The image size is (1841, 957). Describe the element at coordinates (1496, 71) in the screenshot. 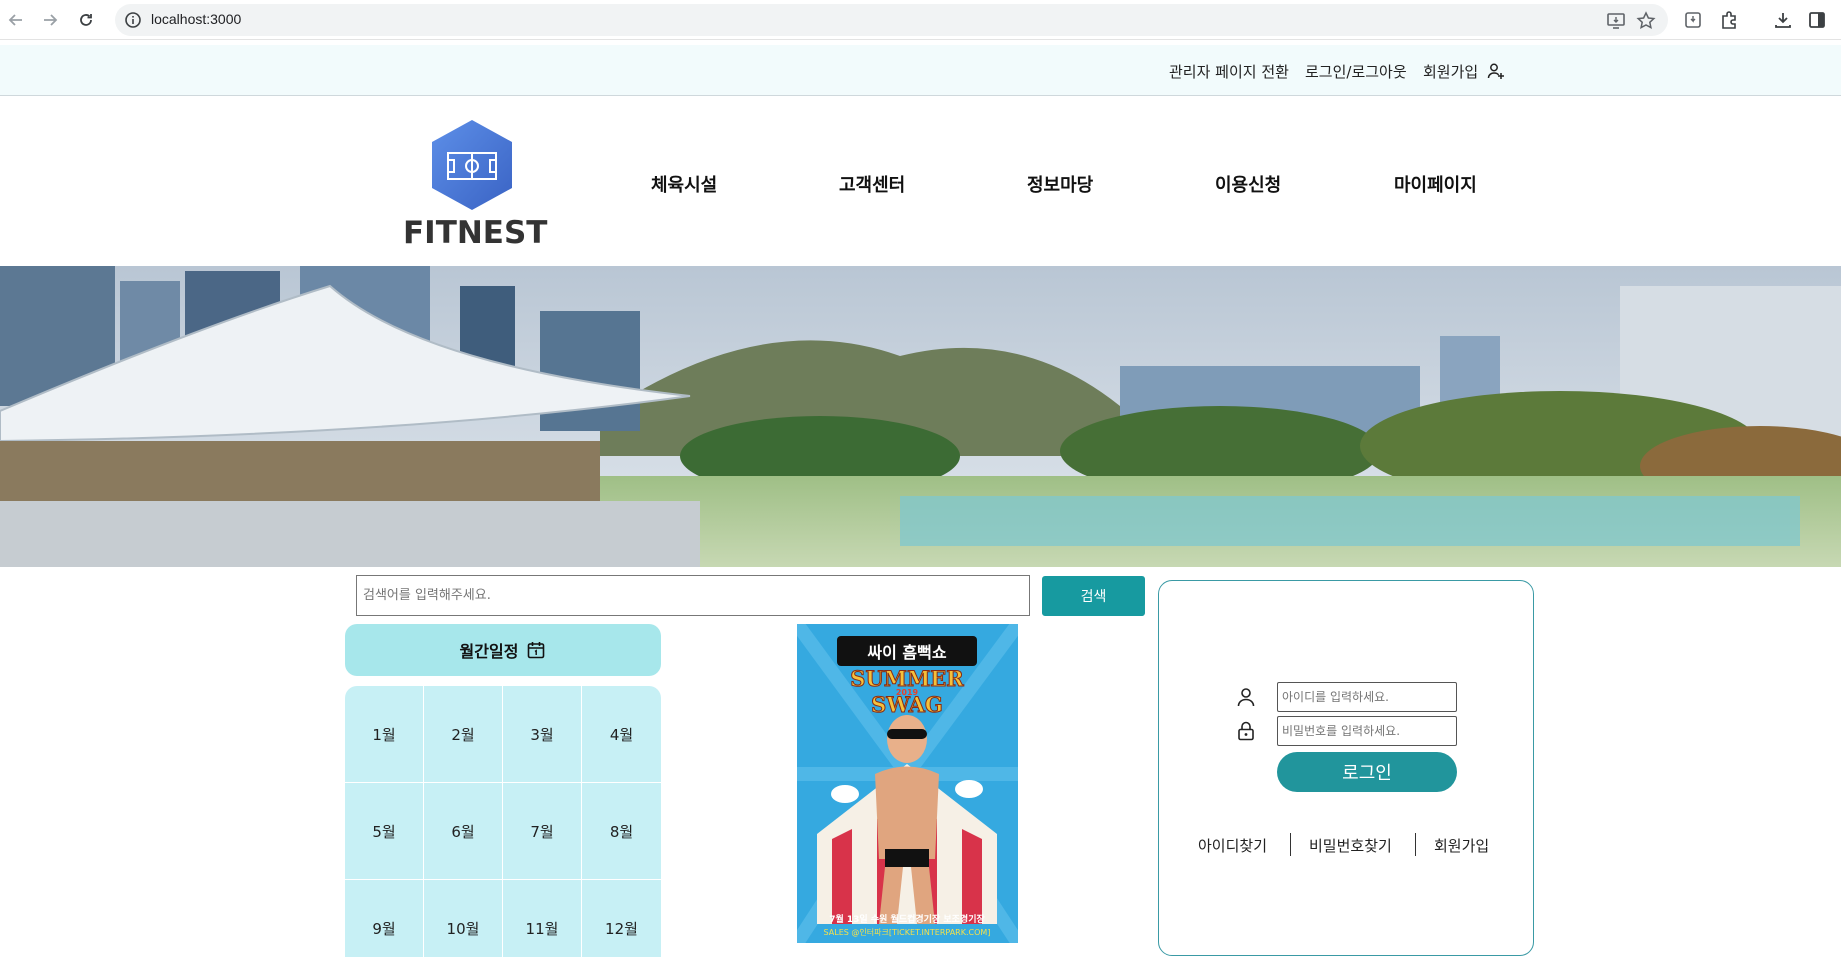

I see `user-plus-icon` at that location.